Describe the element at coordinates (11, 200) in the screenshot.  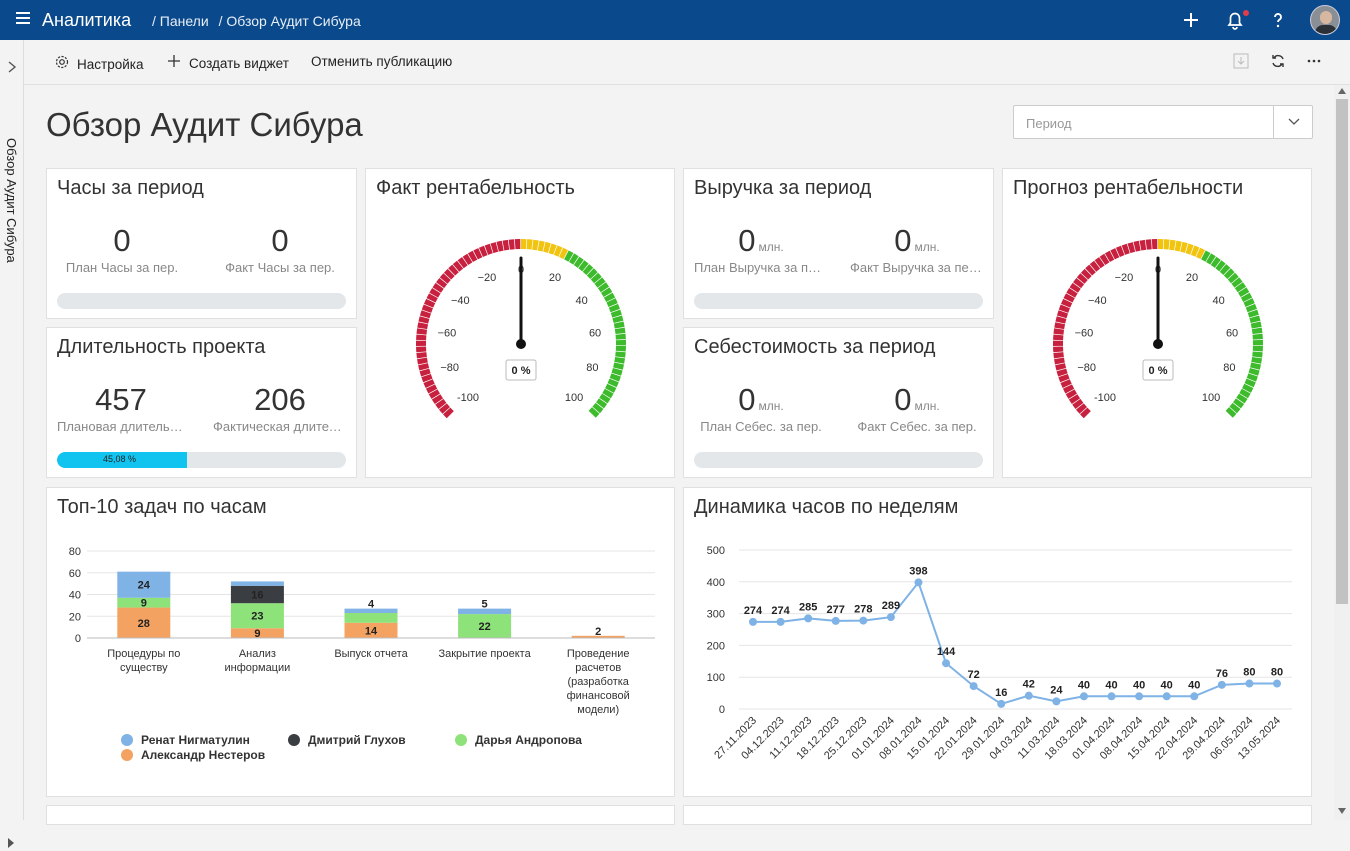
I see `rail-title: Обзор Аудит Сибура` at that location.